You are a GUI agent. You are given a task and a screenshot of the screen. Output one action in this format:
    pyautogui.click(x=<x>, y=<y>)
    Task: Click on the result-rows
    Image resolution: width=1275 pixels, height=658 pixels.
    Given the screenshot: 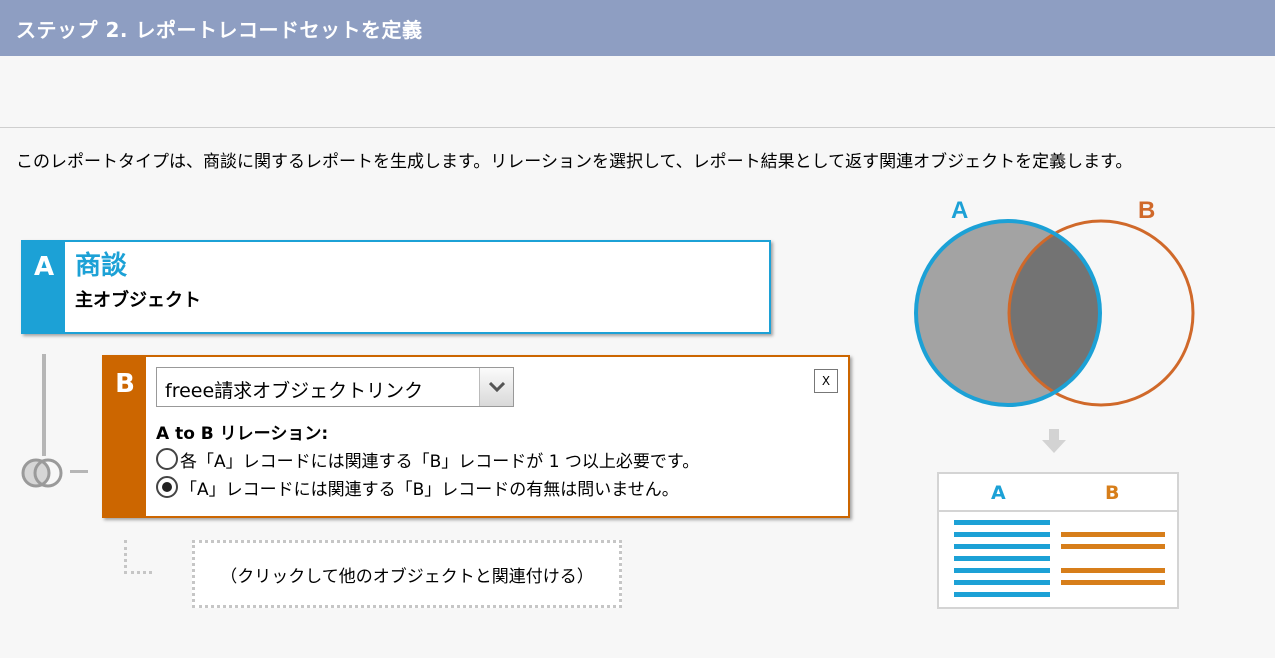 What is the action you would take?
    pyautogui.click(x=1059, y=558)
    